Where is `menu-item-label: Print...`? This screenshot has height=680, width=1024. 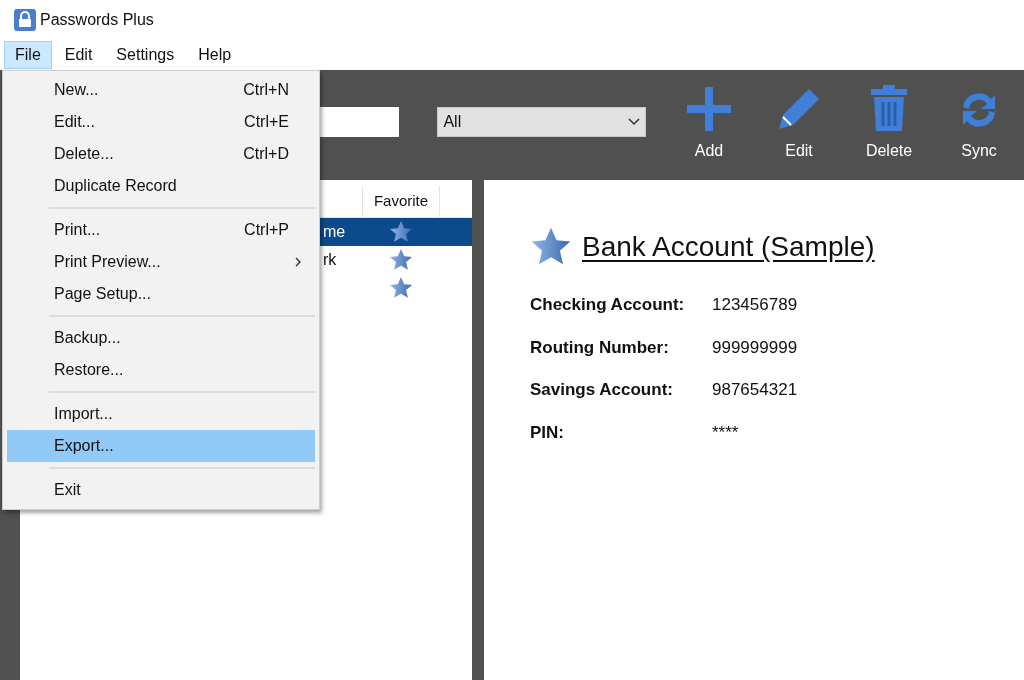
menu-item-label: Print... is located at coordinates (78, 230).